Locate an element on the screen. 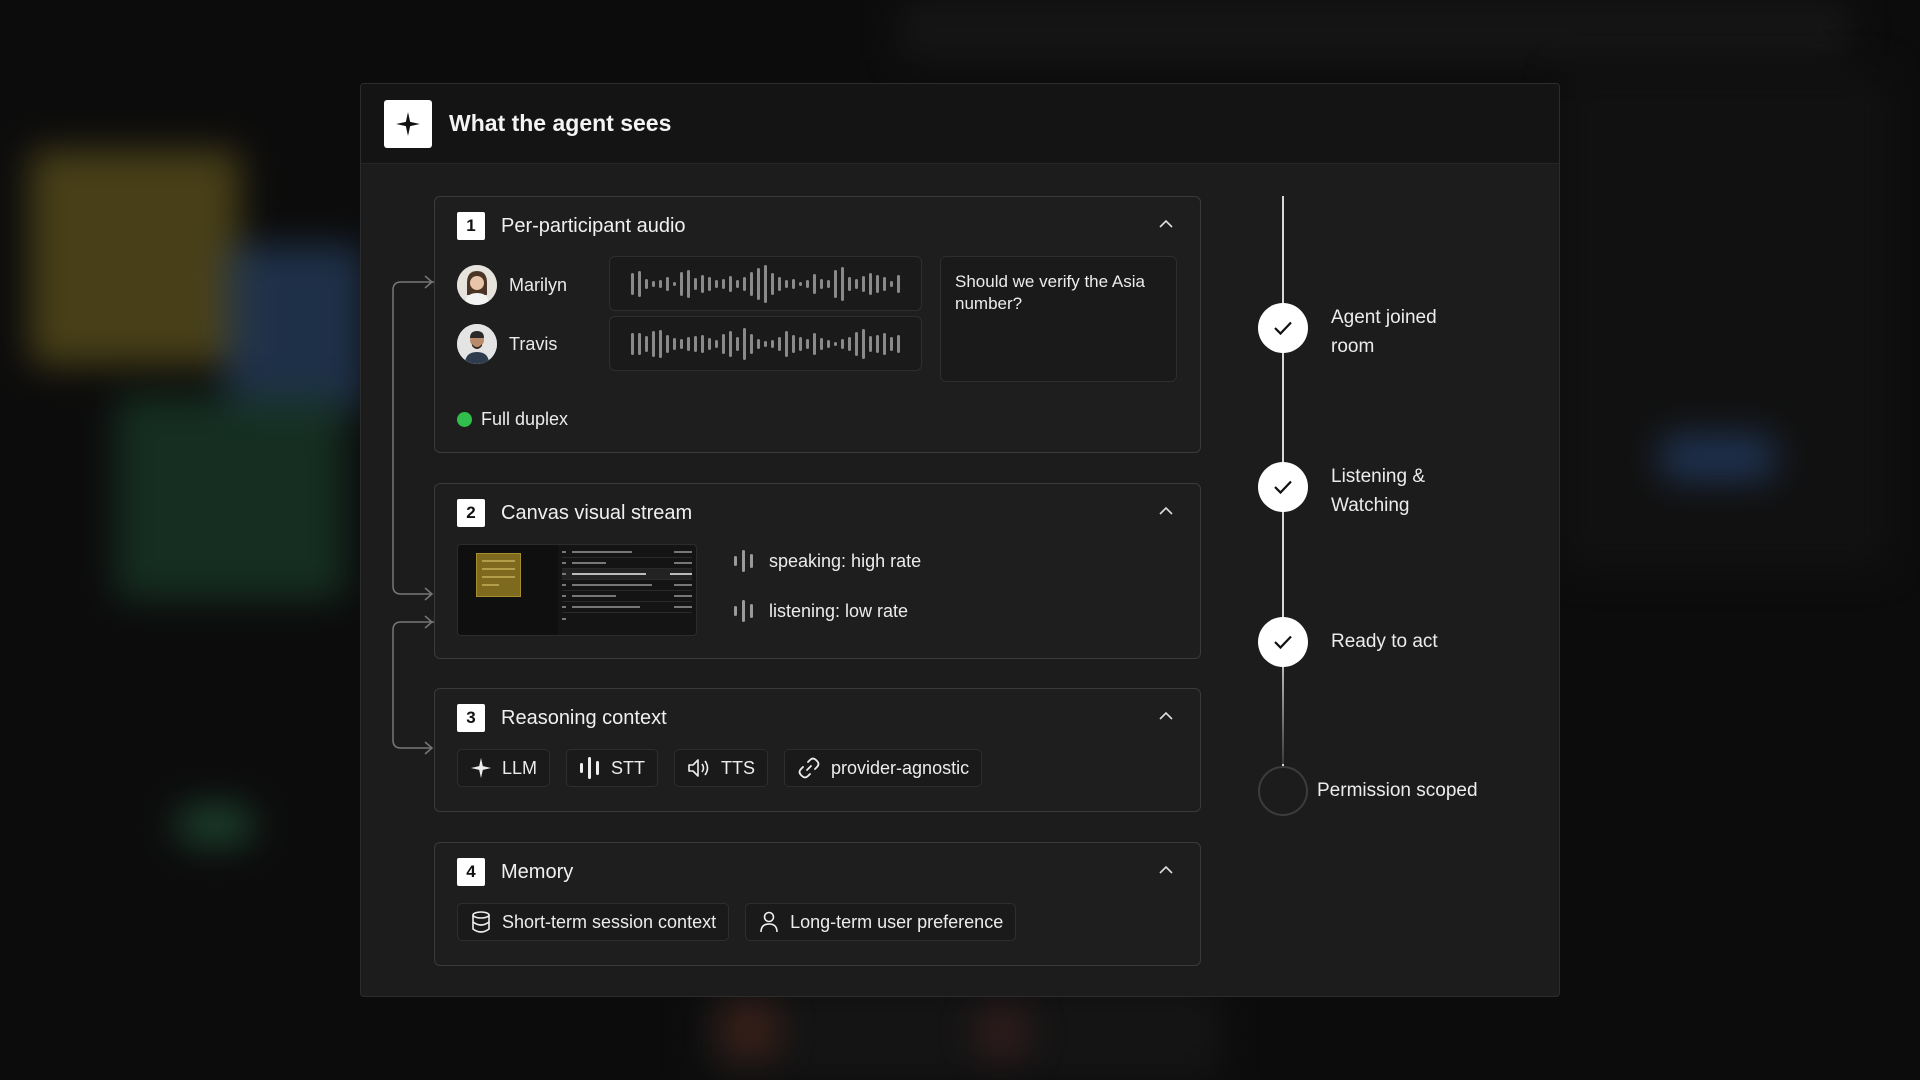 The width and height of the screenshot is (1920, 1080). section-number-badge: 4 is located at coordinates (471, 872).